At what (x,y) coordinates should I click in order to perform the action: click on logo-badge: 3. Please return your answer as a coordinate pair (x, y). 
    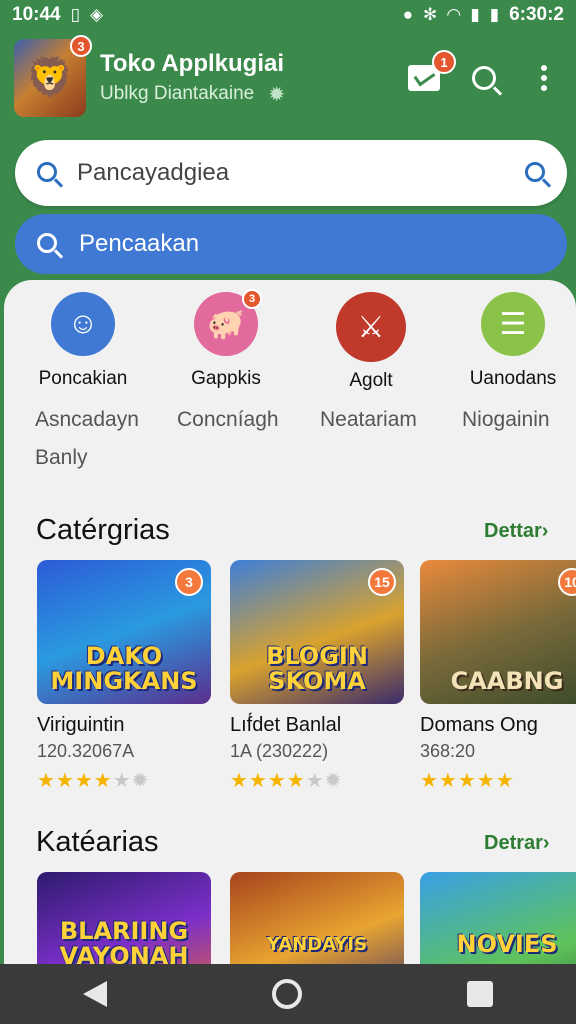
    Looking at the image, I should click on (81, 46).